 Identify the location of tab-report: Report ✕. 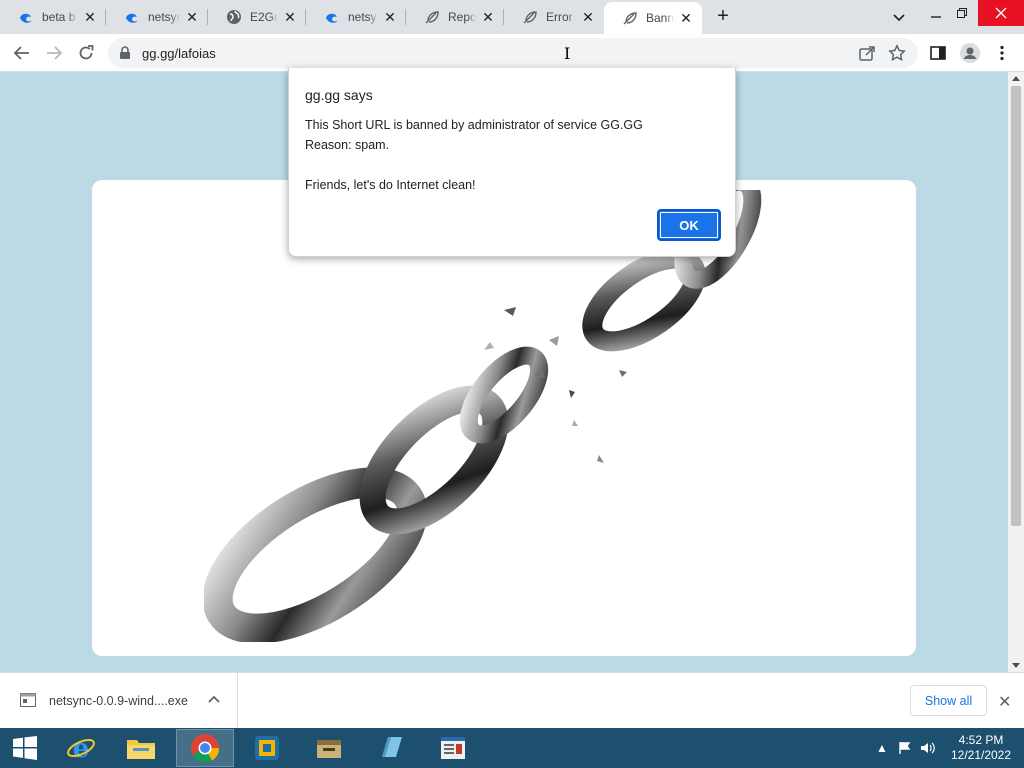
(455, 17).